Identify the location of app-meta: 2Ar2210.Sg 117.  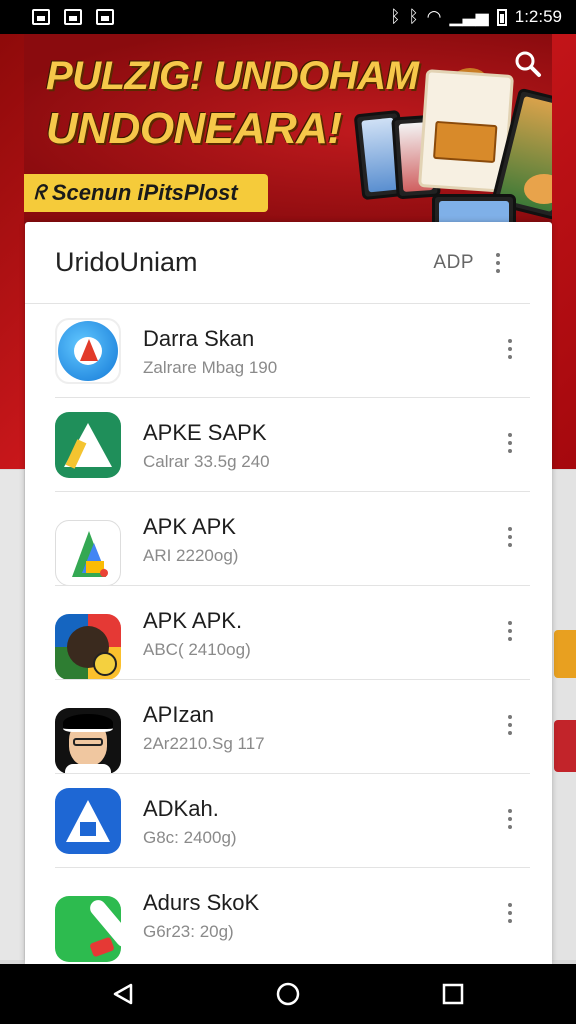
(204, 743).